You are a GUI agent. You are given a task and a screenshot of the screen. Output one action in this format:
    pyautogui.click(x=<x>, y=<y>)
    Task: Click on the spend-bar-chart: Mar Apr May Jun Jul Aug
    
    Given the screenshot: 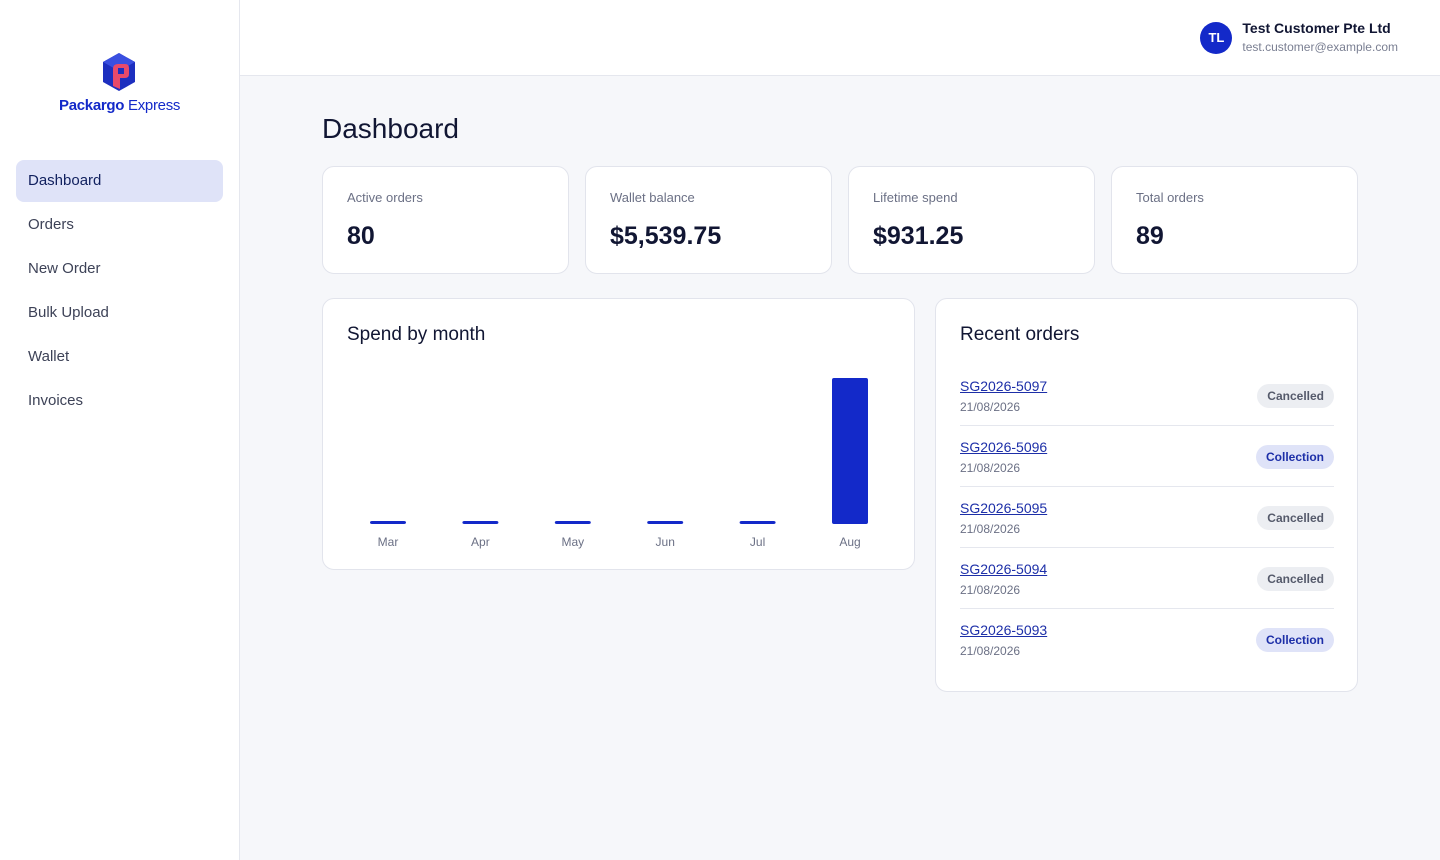 What is the action you would take?
    pyautogui.click(x=619, y=463)
    